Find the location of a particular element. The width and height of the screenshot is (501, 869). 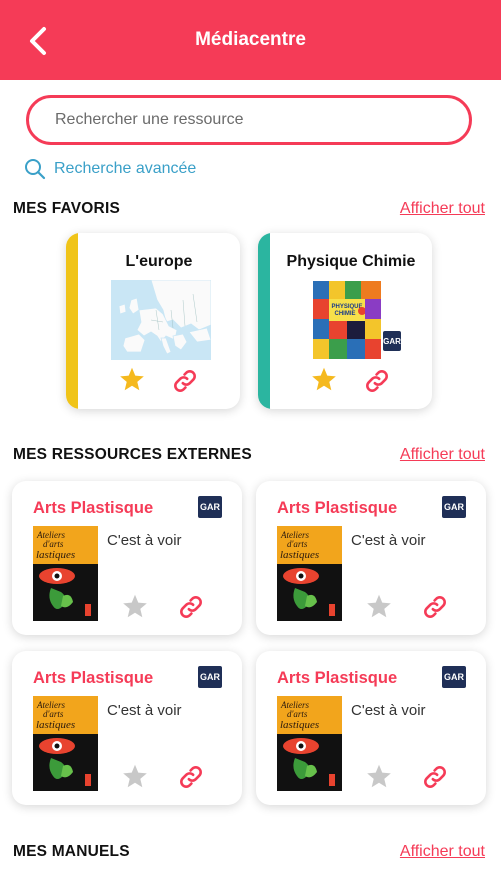

search-icon is located at coordinates (35, 169).